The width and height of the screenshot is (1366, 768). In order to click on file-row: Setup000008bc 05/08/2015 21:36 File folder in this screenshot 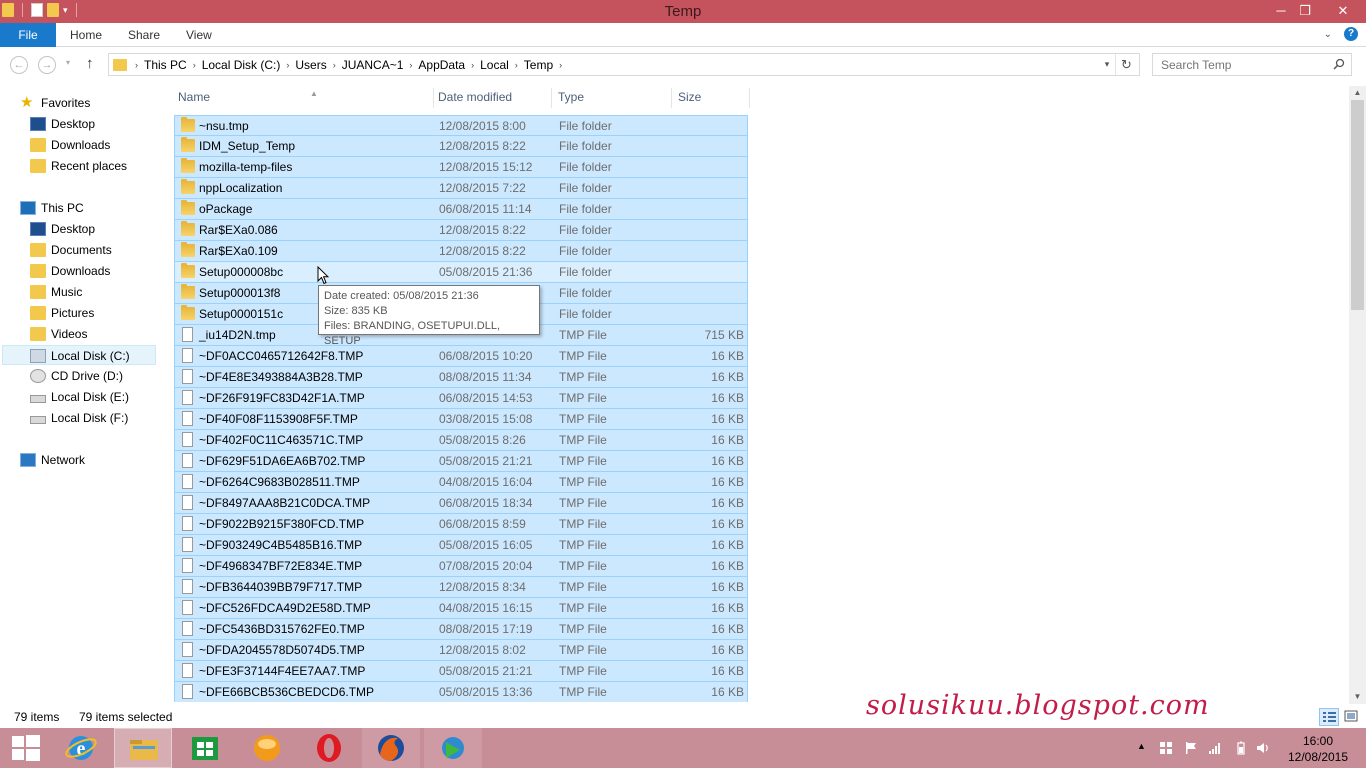, I will do `click(461, 272)`.